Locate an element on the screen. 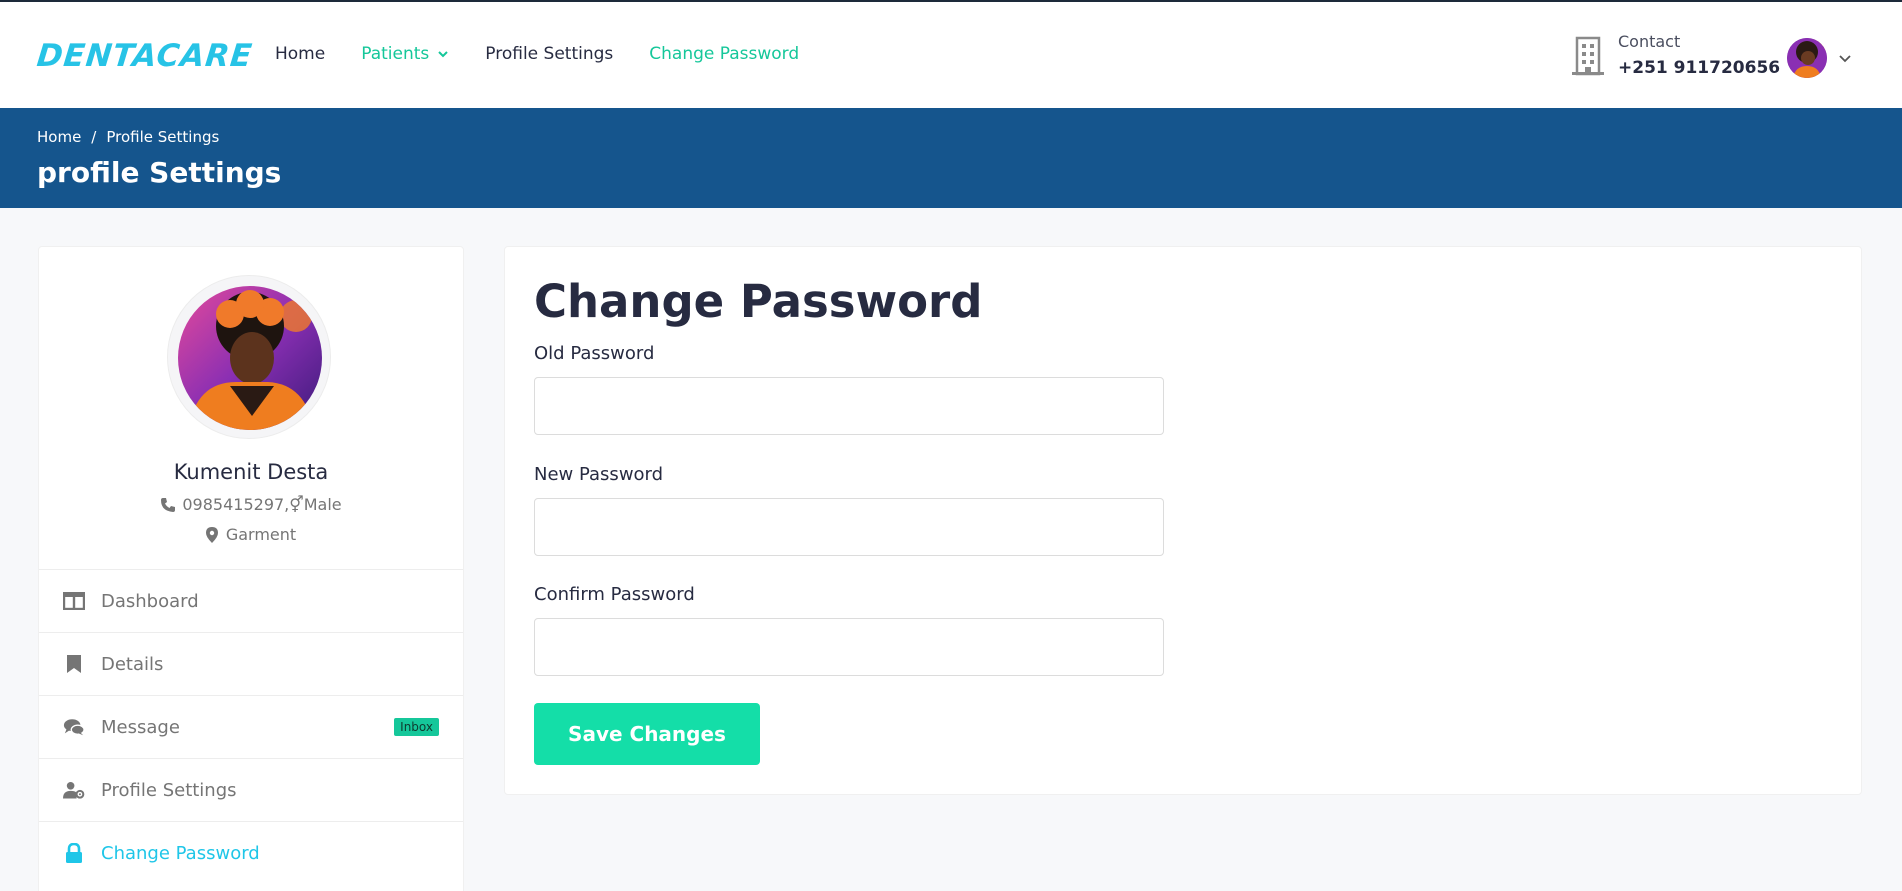 The height and width of the screenshot is (891, 1902). form-title: Change Password is located at coordinates (758, 301).